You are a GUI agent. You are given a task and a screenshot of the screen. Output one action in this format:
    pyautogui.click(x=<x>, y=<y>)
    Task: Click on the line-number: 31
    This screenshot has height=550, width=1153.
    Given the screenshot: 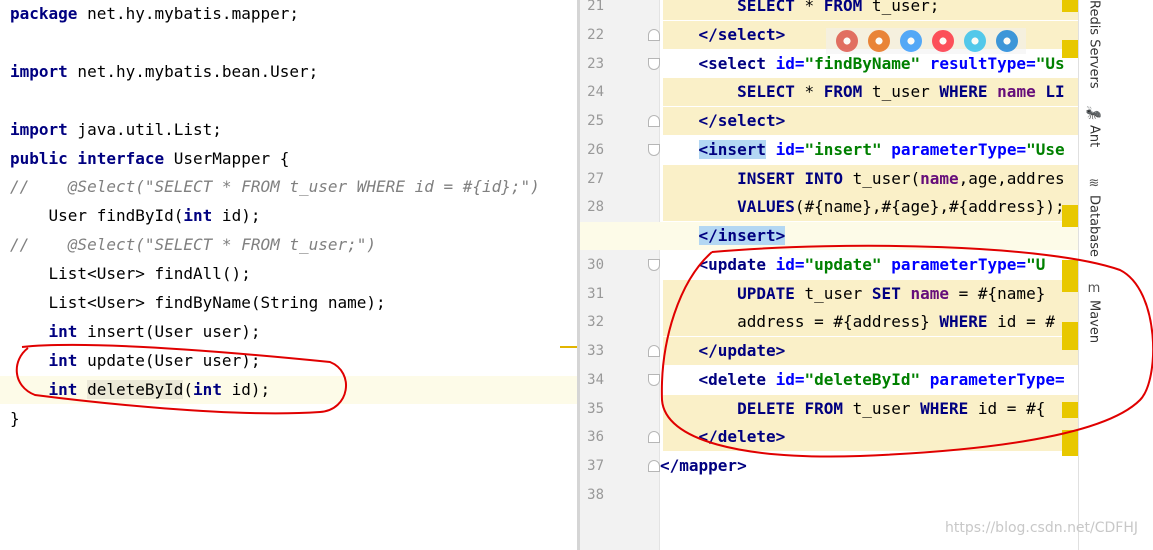 What is the action you would take?
    pyautogui.click(x=595, y=293)
    